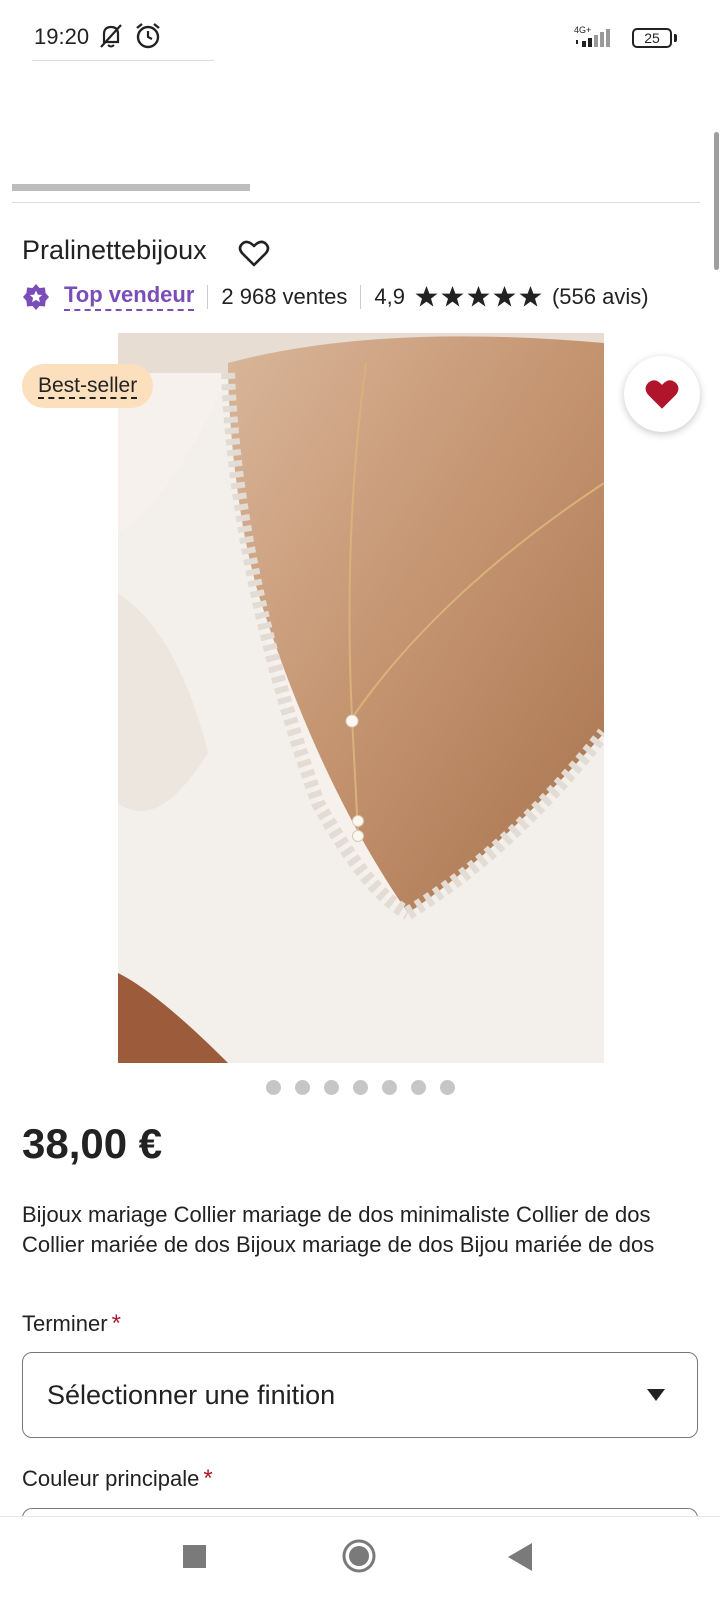 Image resolution: width=720 pixels, height=1601 pixels. I want to click on shop-meta: Top vendeur 2 968 ventes 4,9 (556 avis), so click(335, 296).